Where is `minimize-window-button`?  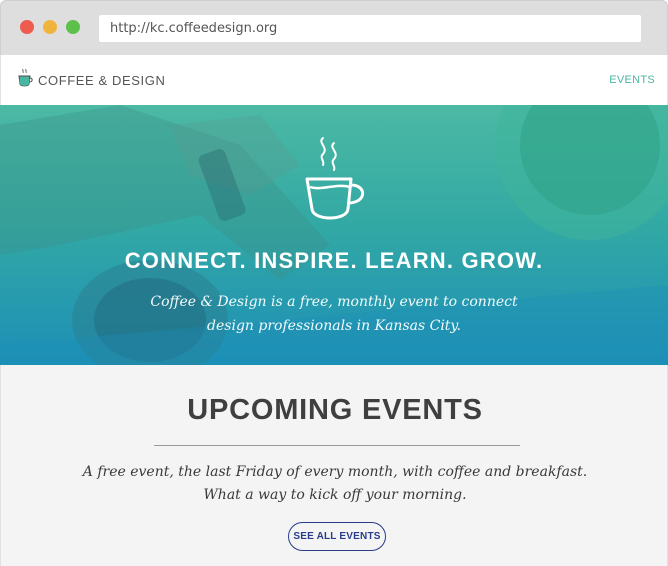 minimize-window-button is located at coordinates (50, 27).